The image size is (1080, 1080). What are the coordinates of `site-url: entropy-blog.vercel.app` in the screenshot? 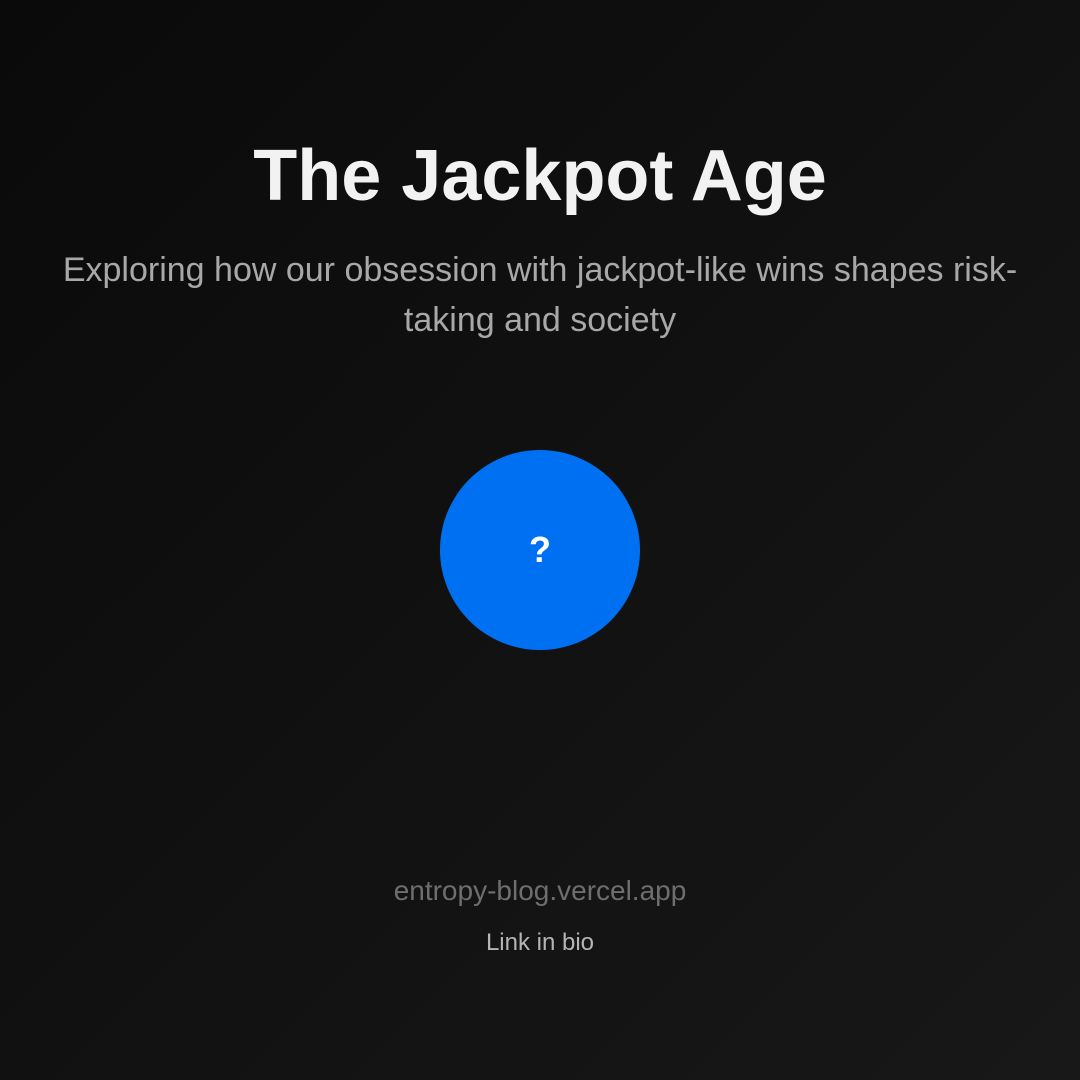 It's located at (540, 890).